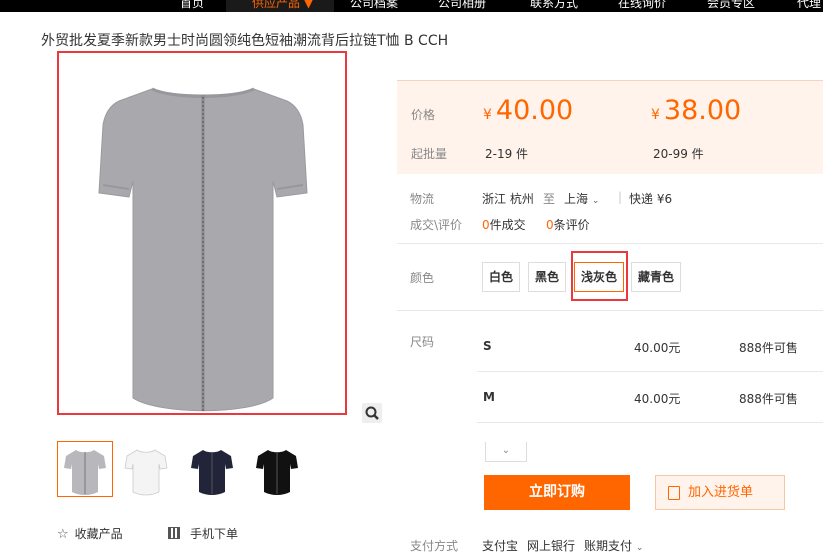  I want to click on color-option-navy: 藏青色, so click(656, 277).